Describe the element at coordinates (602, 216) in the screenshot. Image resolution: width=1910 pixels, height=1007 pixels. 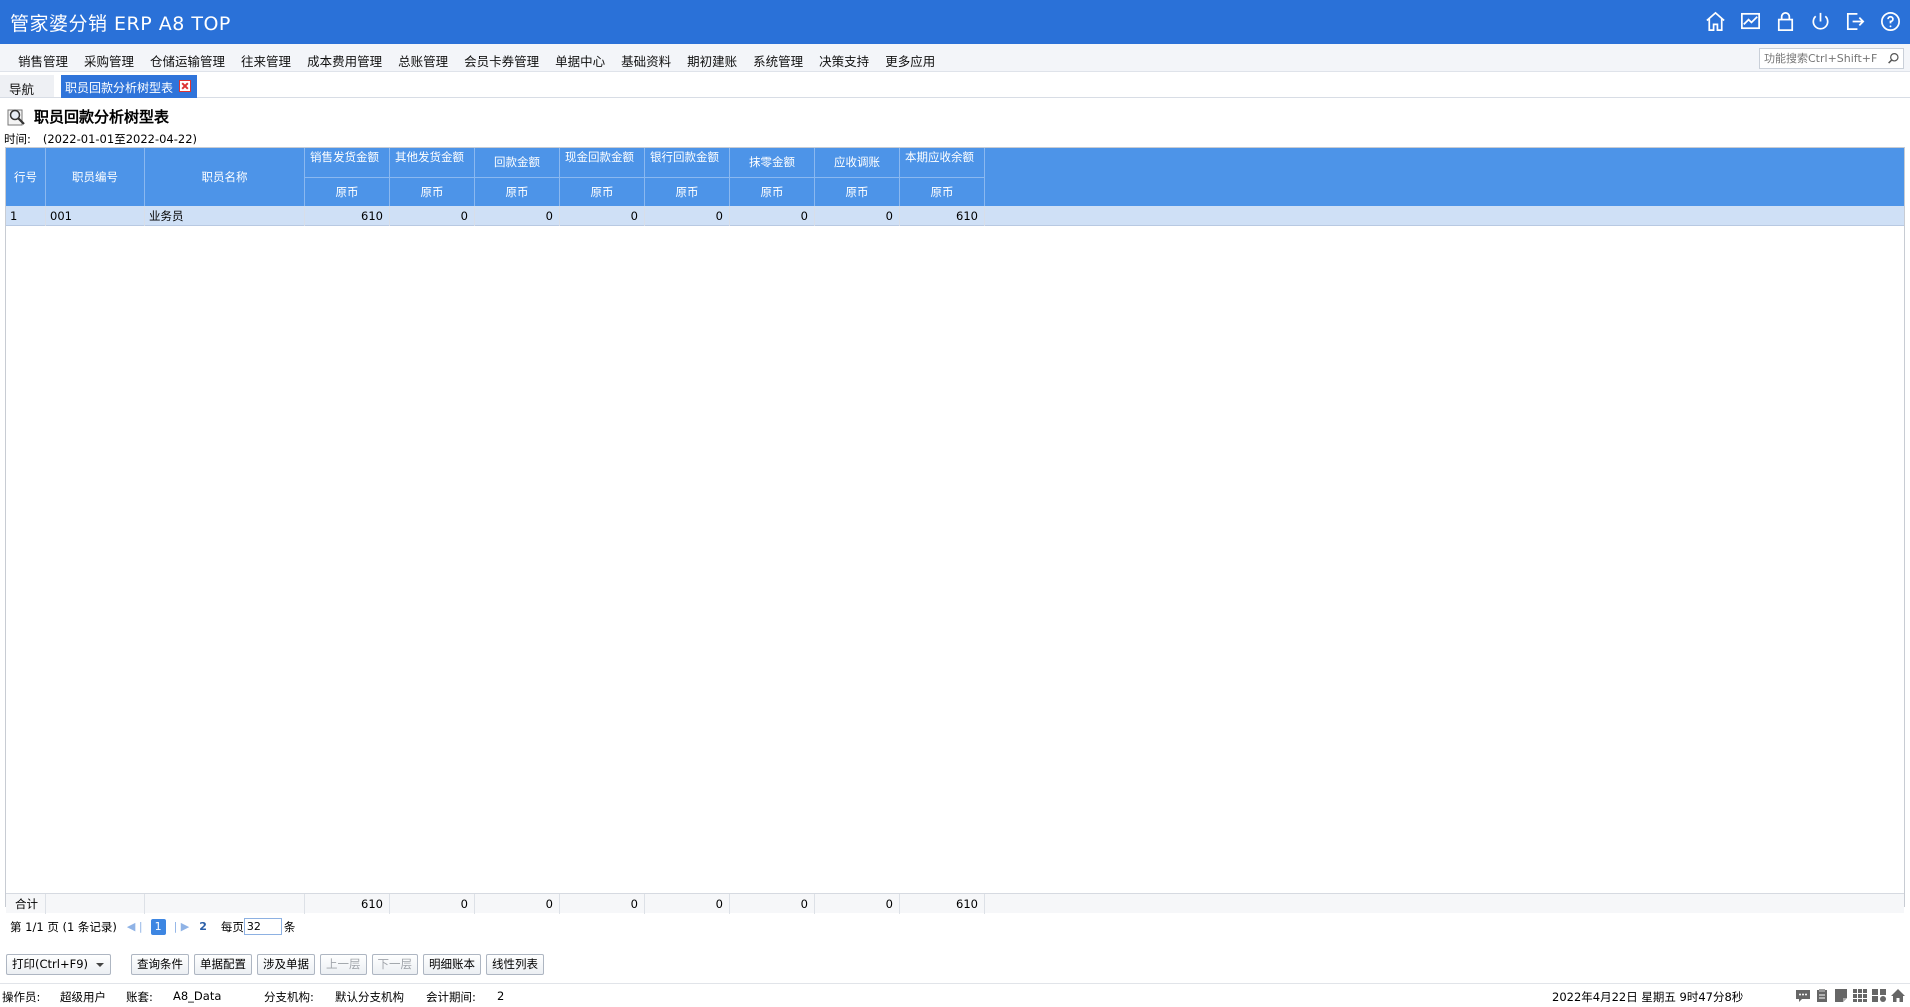
I see `cell-cash: 0` at that location.